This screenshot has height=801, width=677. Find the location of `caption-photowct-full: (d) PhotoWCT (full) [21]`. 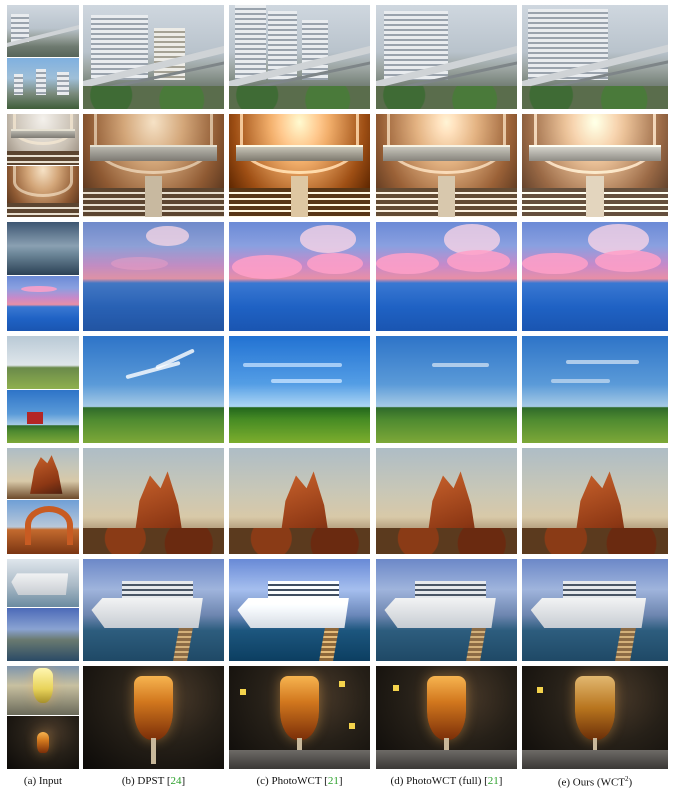

caption-photowct-full: (d) PhotoWCT (full) [21] is located at coordinates (446, 781).